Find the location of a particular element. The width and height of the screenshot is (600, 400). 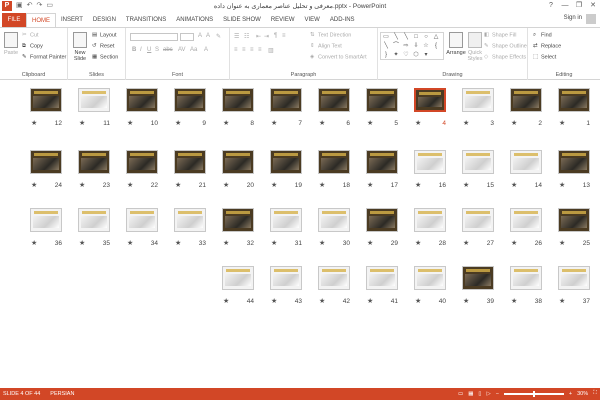

bold-icon: B is located at coordinates (134, 50).